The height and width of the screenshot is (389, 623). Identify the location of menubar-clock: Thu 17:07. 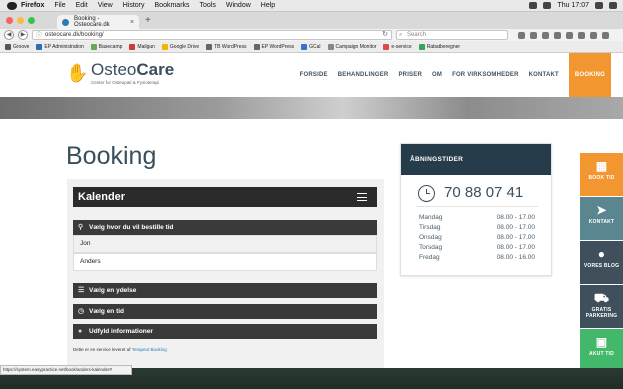
(573, 5).